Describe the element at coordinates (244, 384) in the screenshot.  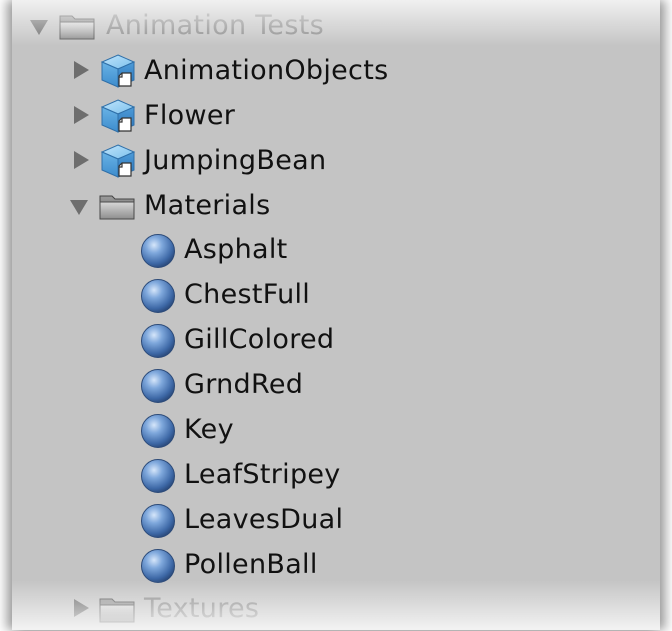
I see `tree-item-label: GrndRed` at that location.